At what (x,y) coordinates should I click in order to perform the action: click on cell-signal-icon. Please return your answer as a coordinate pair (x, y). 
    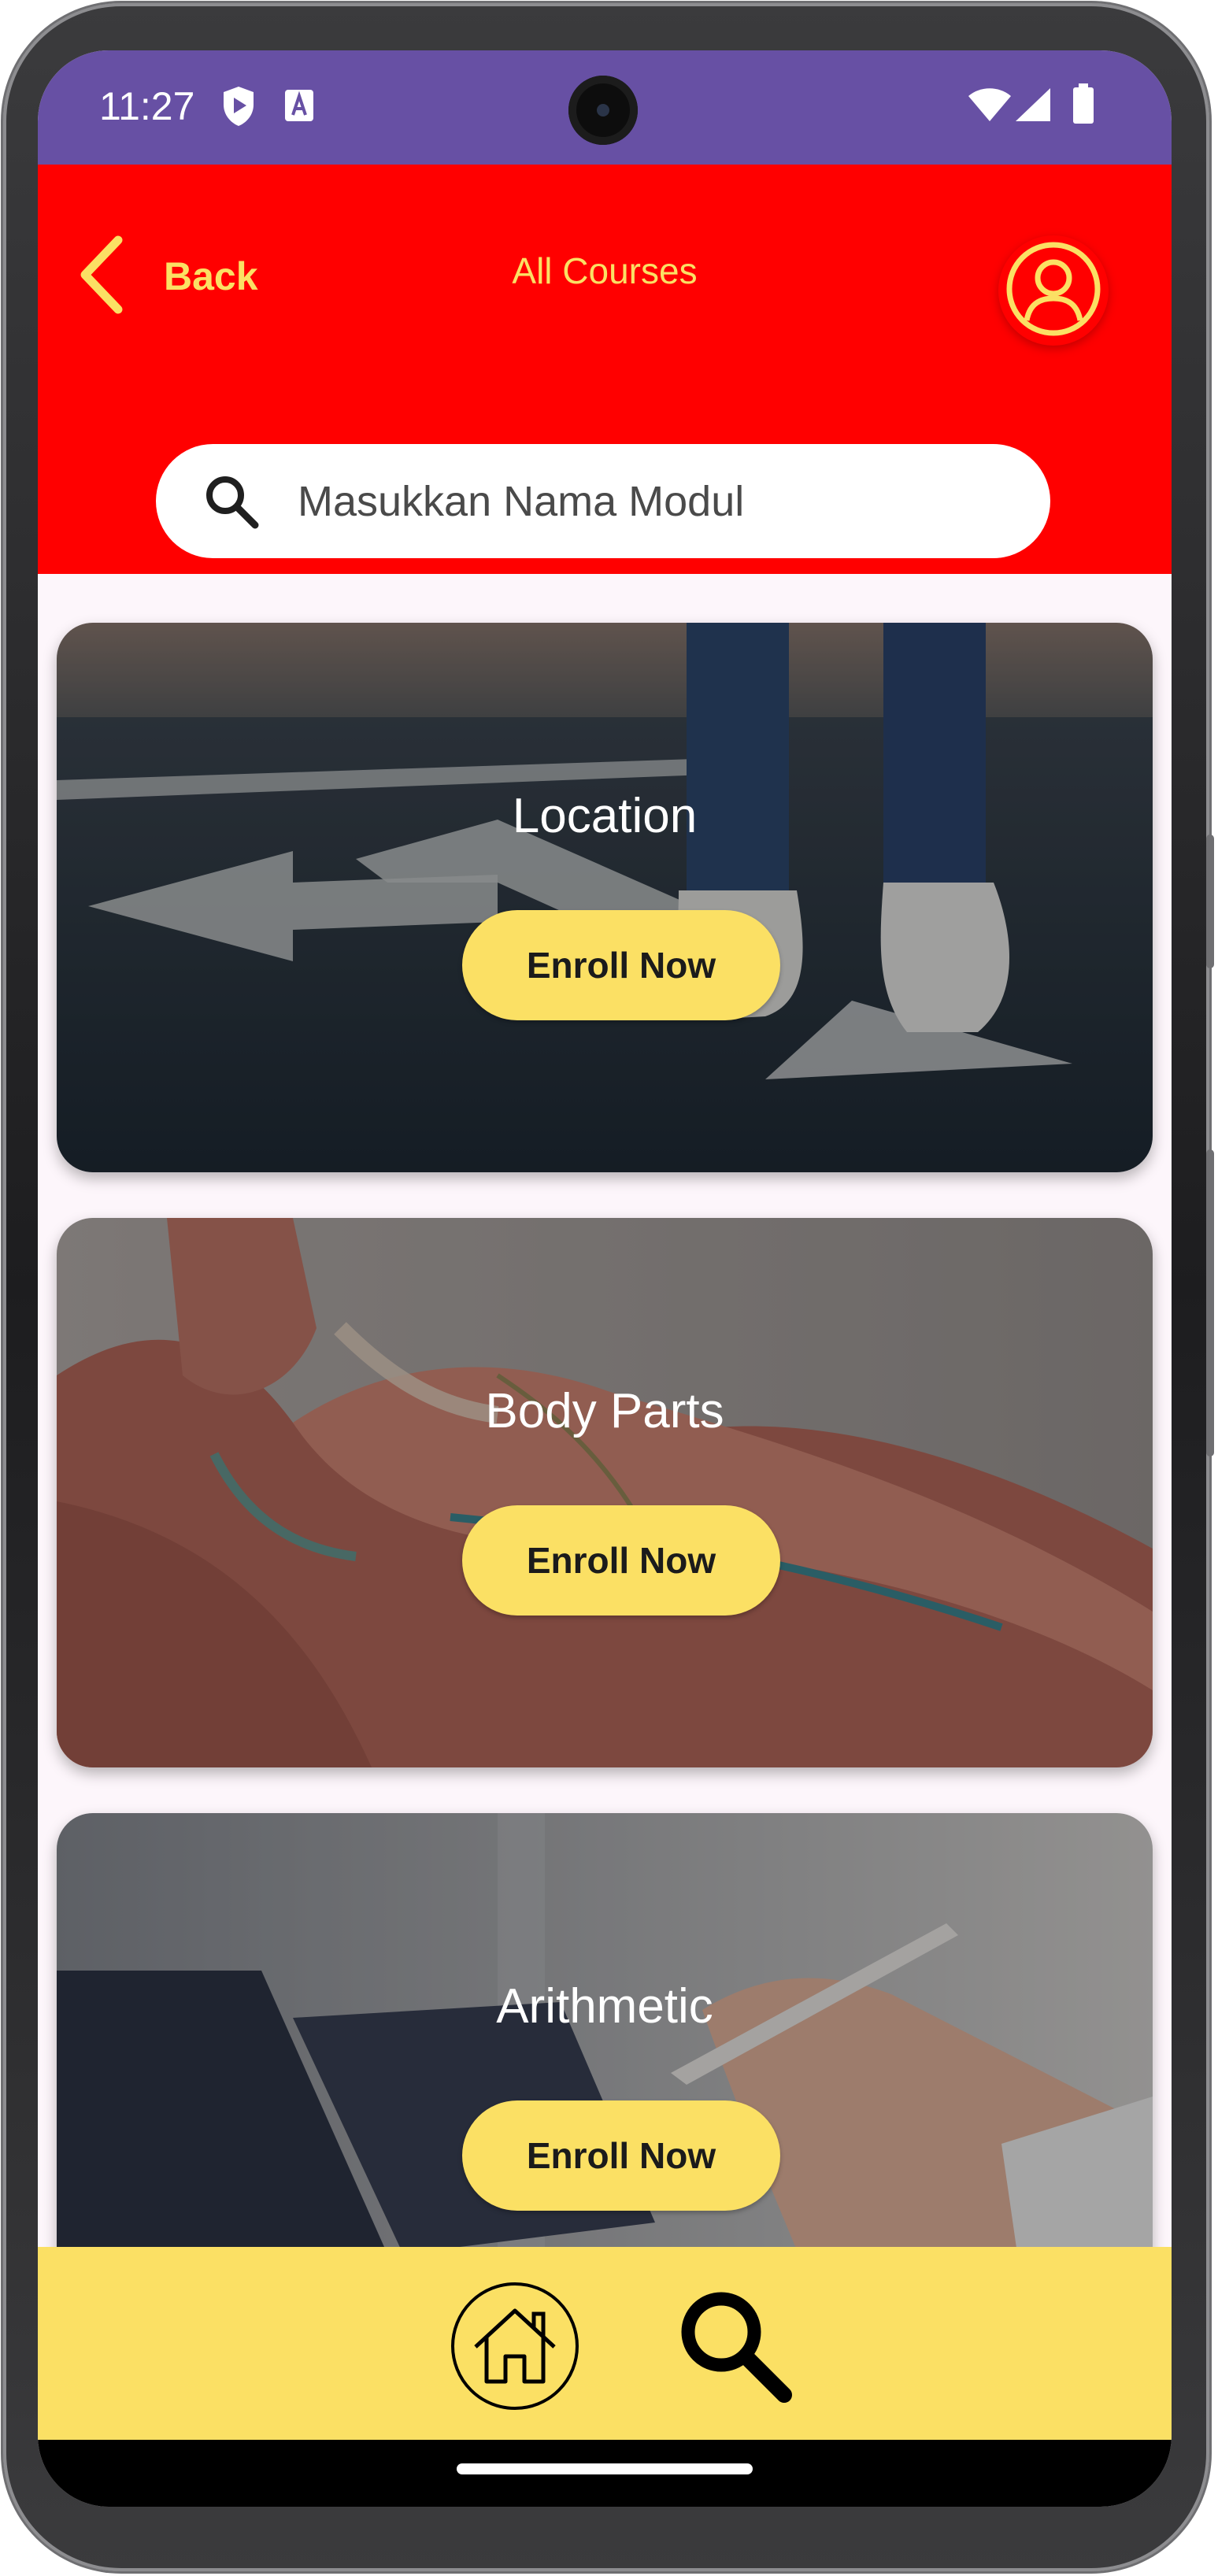
    Looking at the image, I should click on (1033, 107).